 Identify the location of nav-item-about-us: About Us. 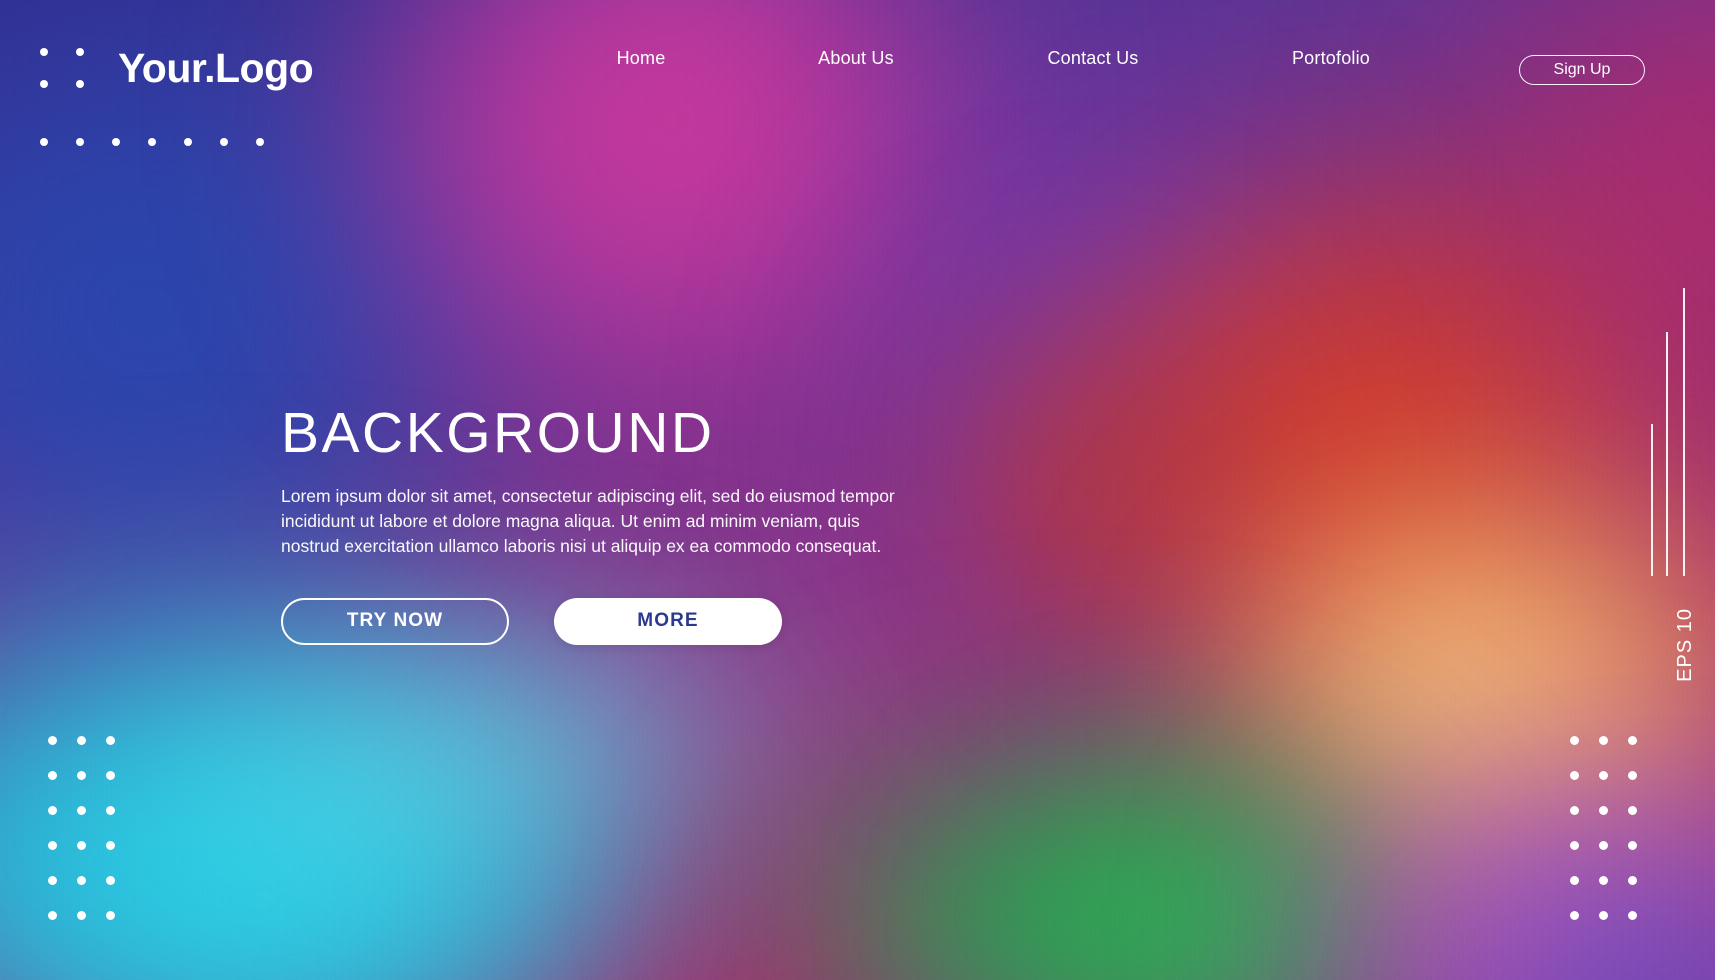
(856, 58).